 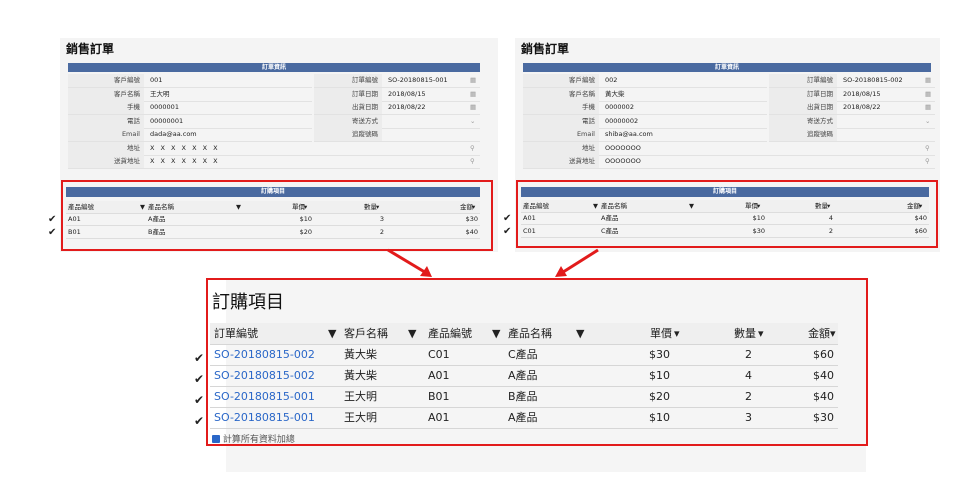 I want to click on col-price: 單價, so click(x=661, y=333).